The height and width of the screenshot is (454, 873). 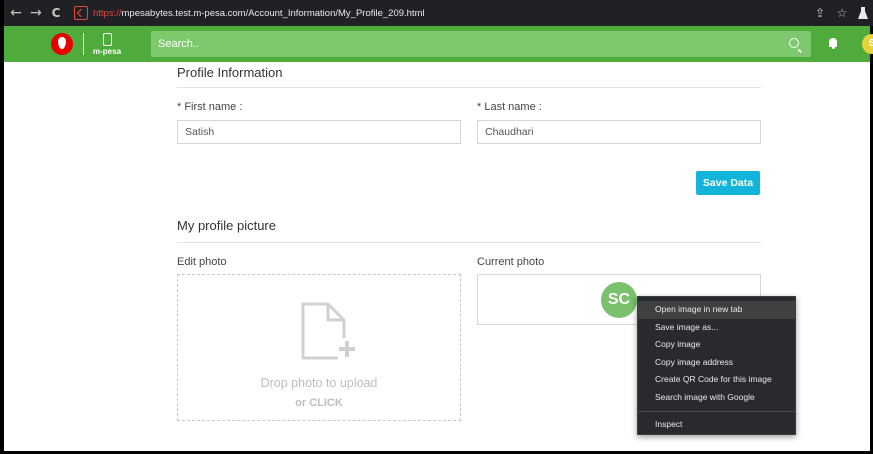 I want to click on mpesa-logo: m-pesa, so click(x=107, y=44).